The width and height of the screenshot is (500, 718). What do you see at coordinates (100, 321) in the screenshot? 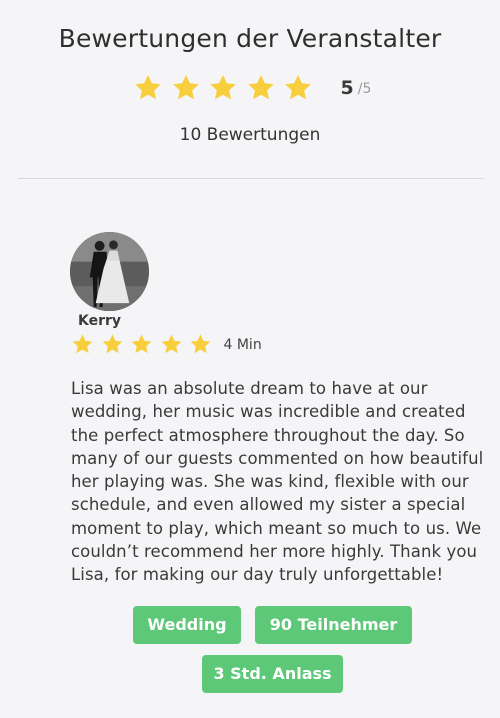
I see `reviewer-name: Kerry` at bounding box center [100, 321].